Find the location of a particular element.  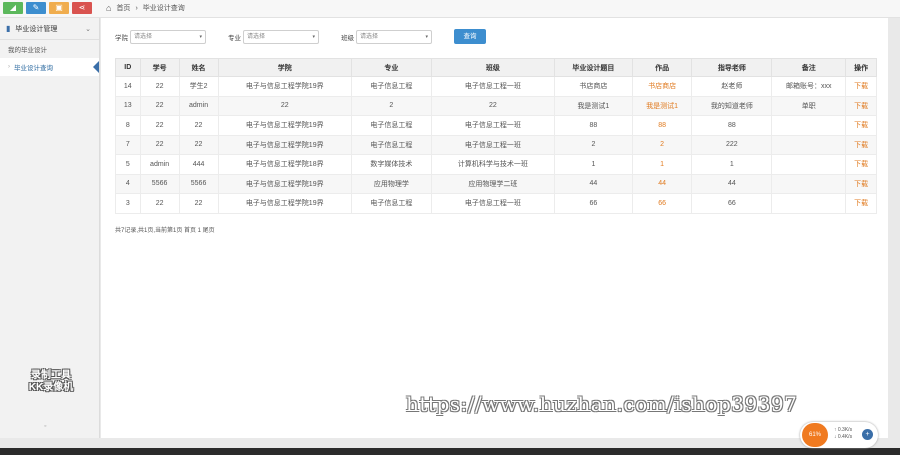

major-select-value: 请选择 is located at coordinates (256, 36).